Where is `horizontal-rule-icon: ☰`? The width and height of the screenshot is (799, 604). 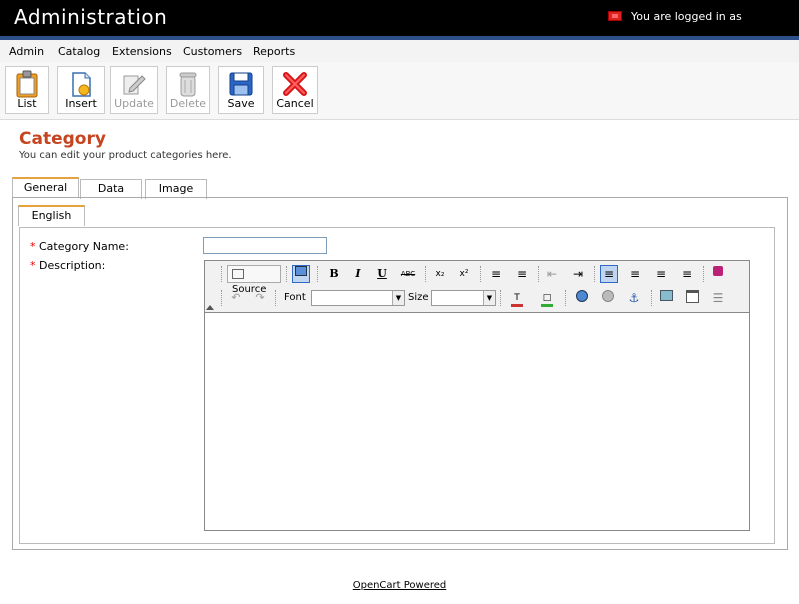 horizontal-rule-icon: ☰ is located at coordinates (718, 298).